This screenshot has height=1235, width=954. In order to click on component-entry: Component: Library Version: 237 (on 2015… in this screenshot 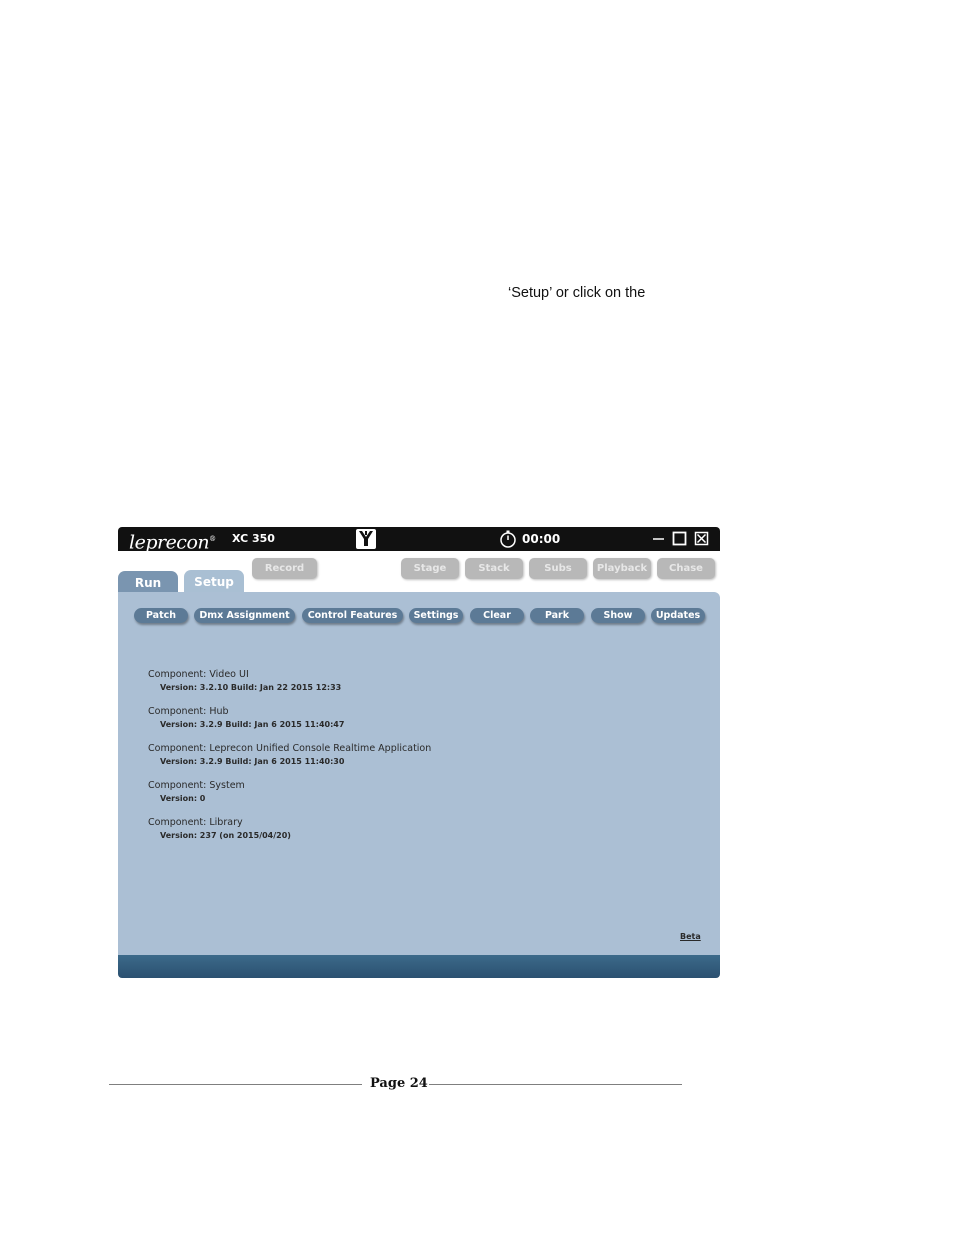, I will do `click(219, 829)`.